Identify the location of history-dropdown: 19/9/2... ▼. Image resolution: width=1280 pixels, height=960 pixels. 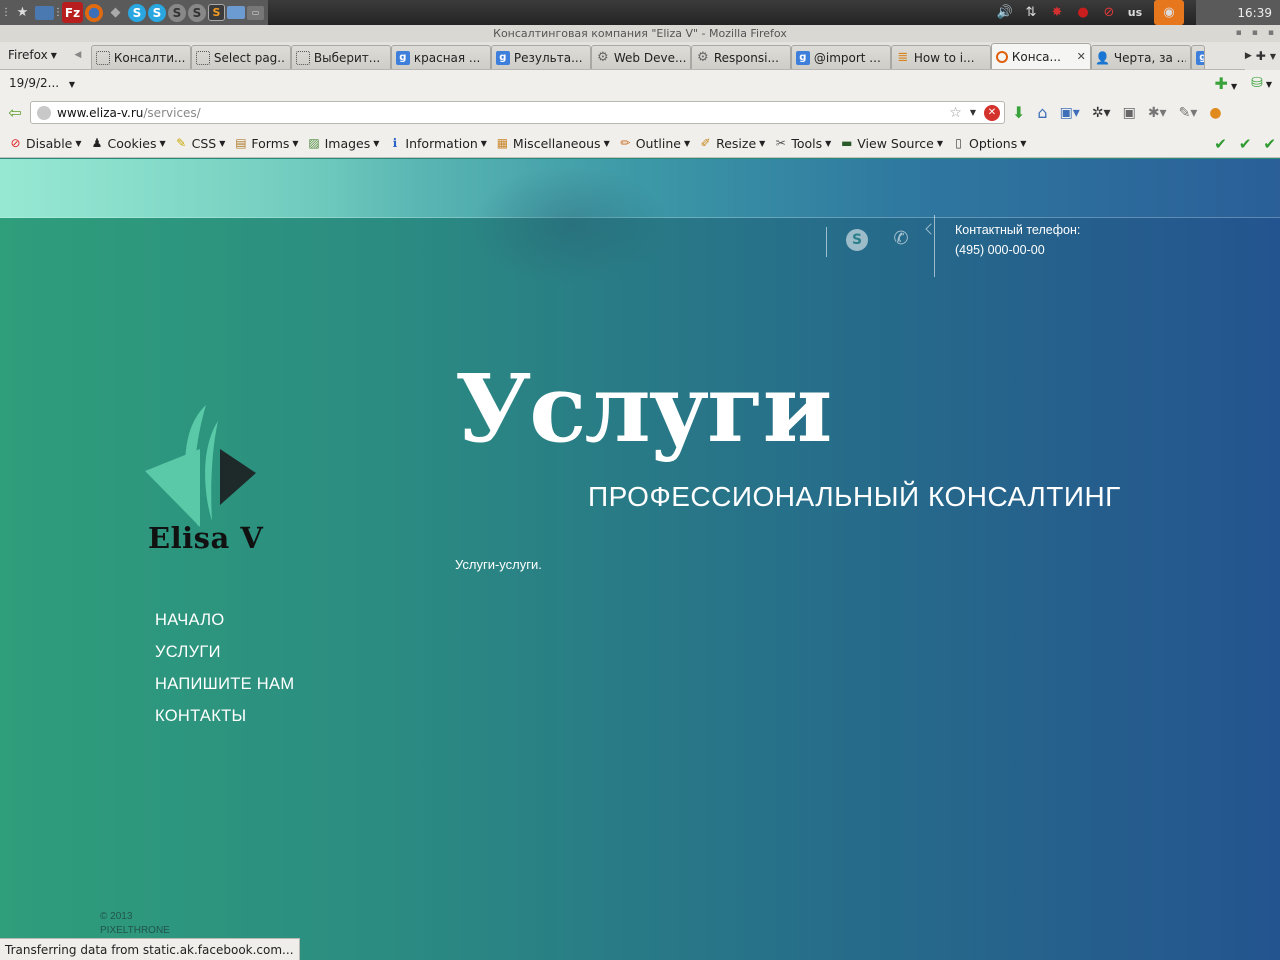
(37, 83).